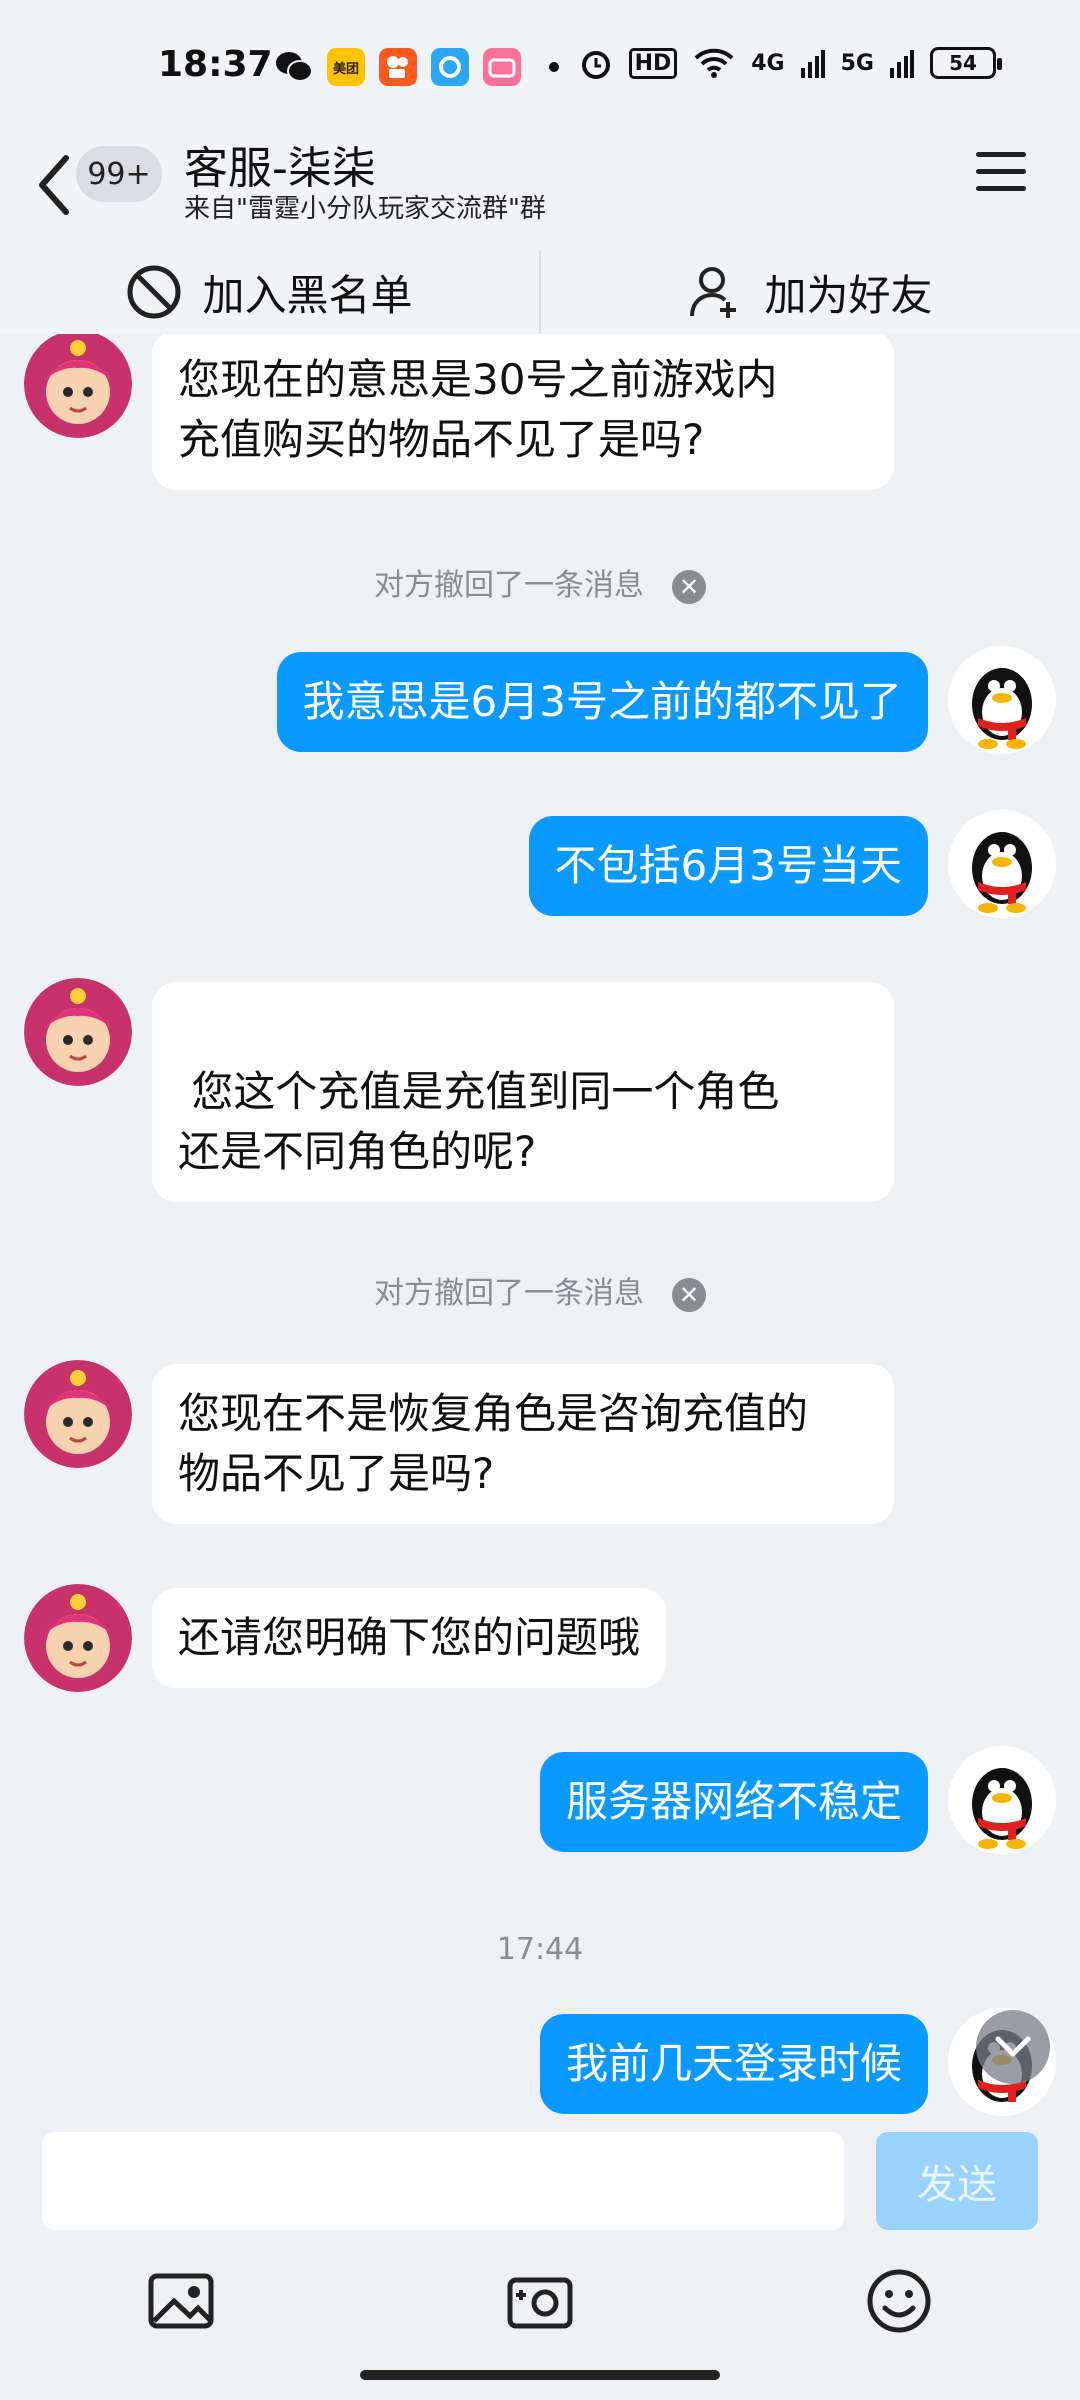 This screenshot has width=1080, height=2400. I want to click on received-message-bubble: 您这个充值是充值到同一个角色 还是不同角色的呢?, so click(523, 1092).